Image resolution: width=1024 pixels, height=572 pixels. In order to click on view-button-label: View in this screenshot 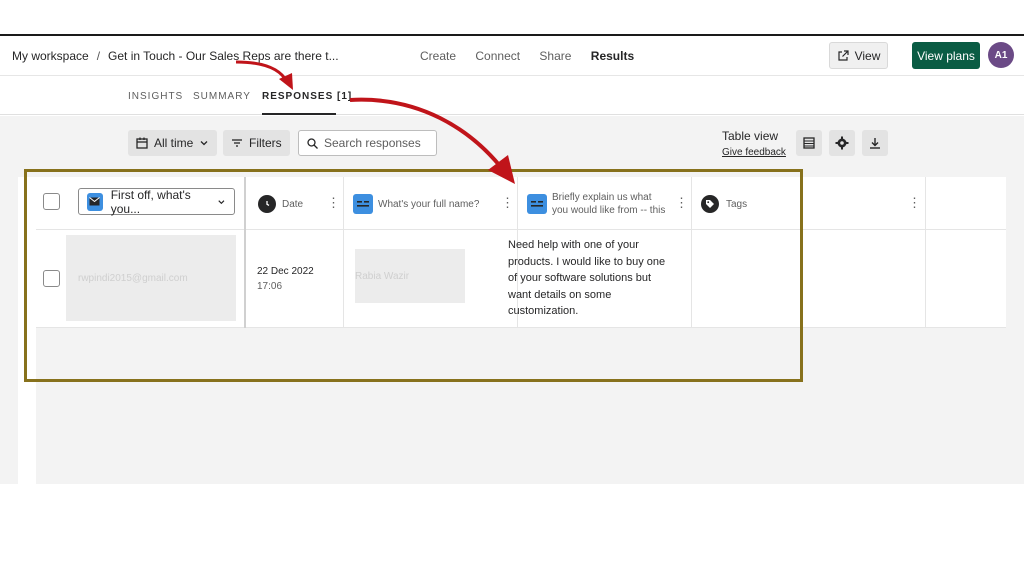, I will do `click(867, 55)`.